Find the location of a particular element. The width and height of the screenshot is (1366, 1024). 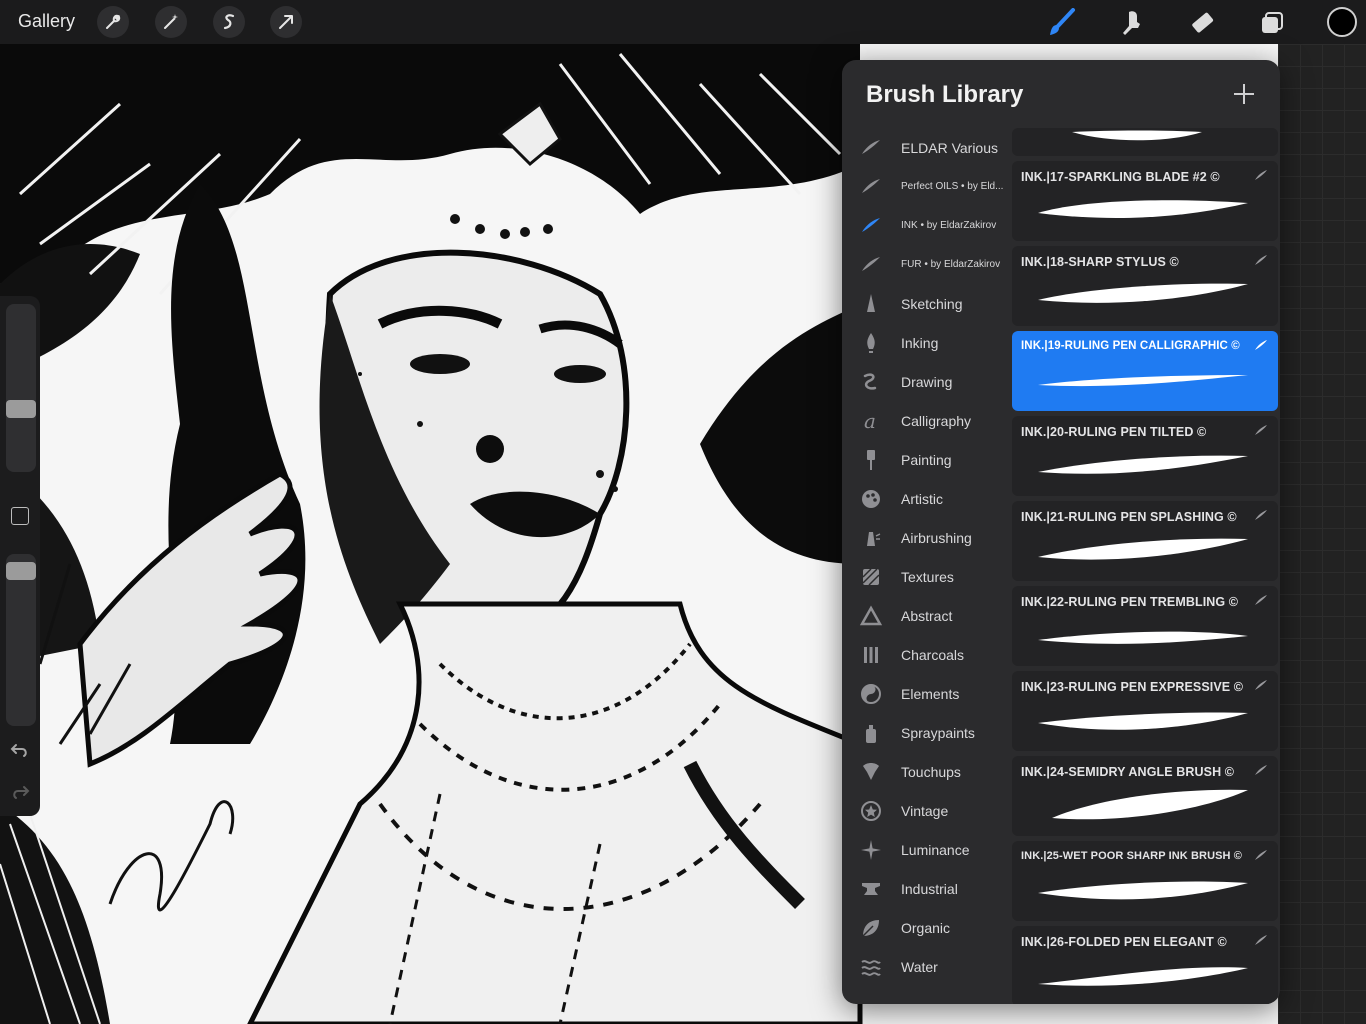

brush-set-item: a Calligraphy is located at coordinates (936, 420).